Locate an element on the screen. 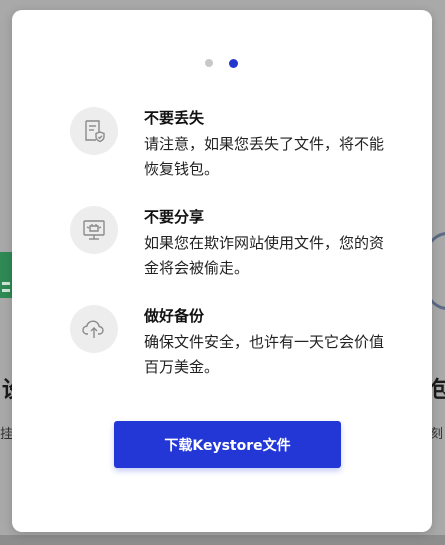 The width and height of the screenshot is (445, 545). monitor-phishing-icon is located at coordinates (94, 230).